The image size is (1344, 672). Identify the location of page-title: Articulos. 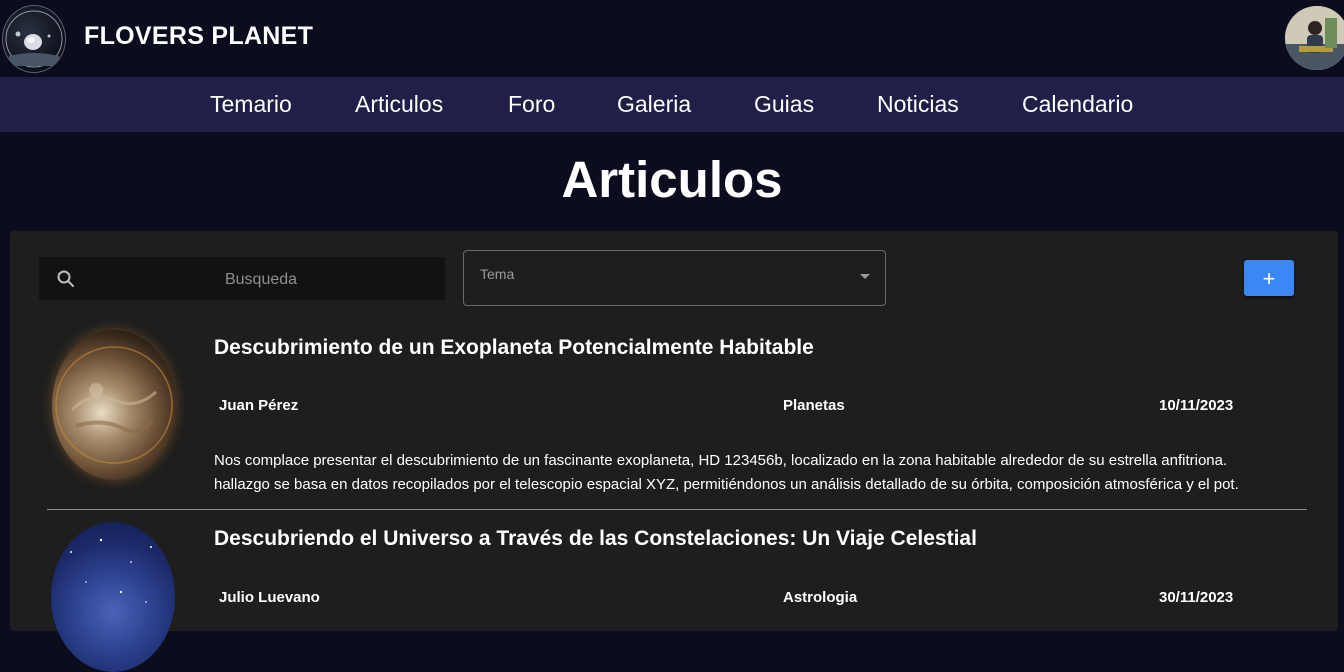
(672, 179).